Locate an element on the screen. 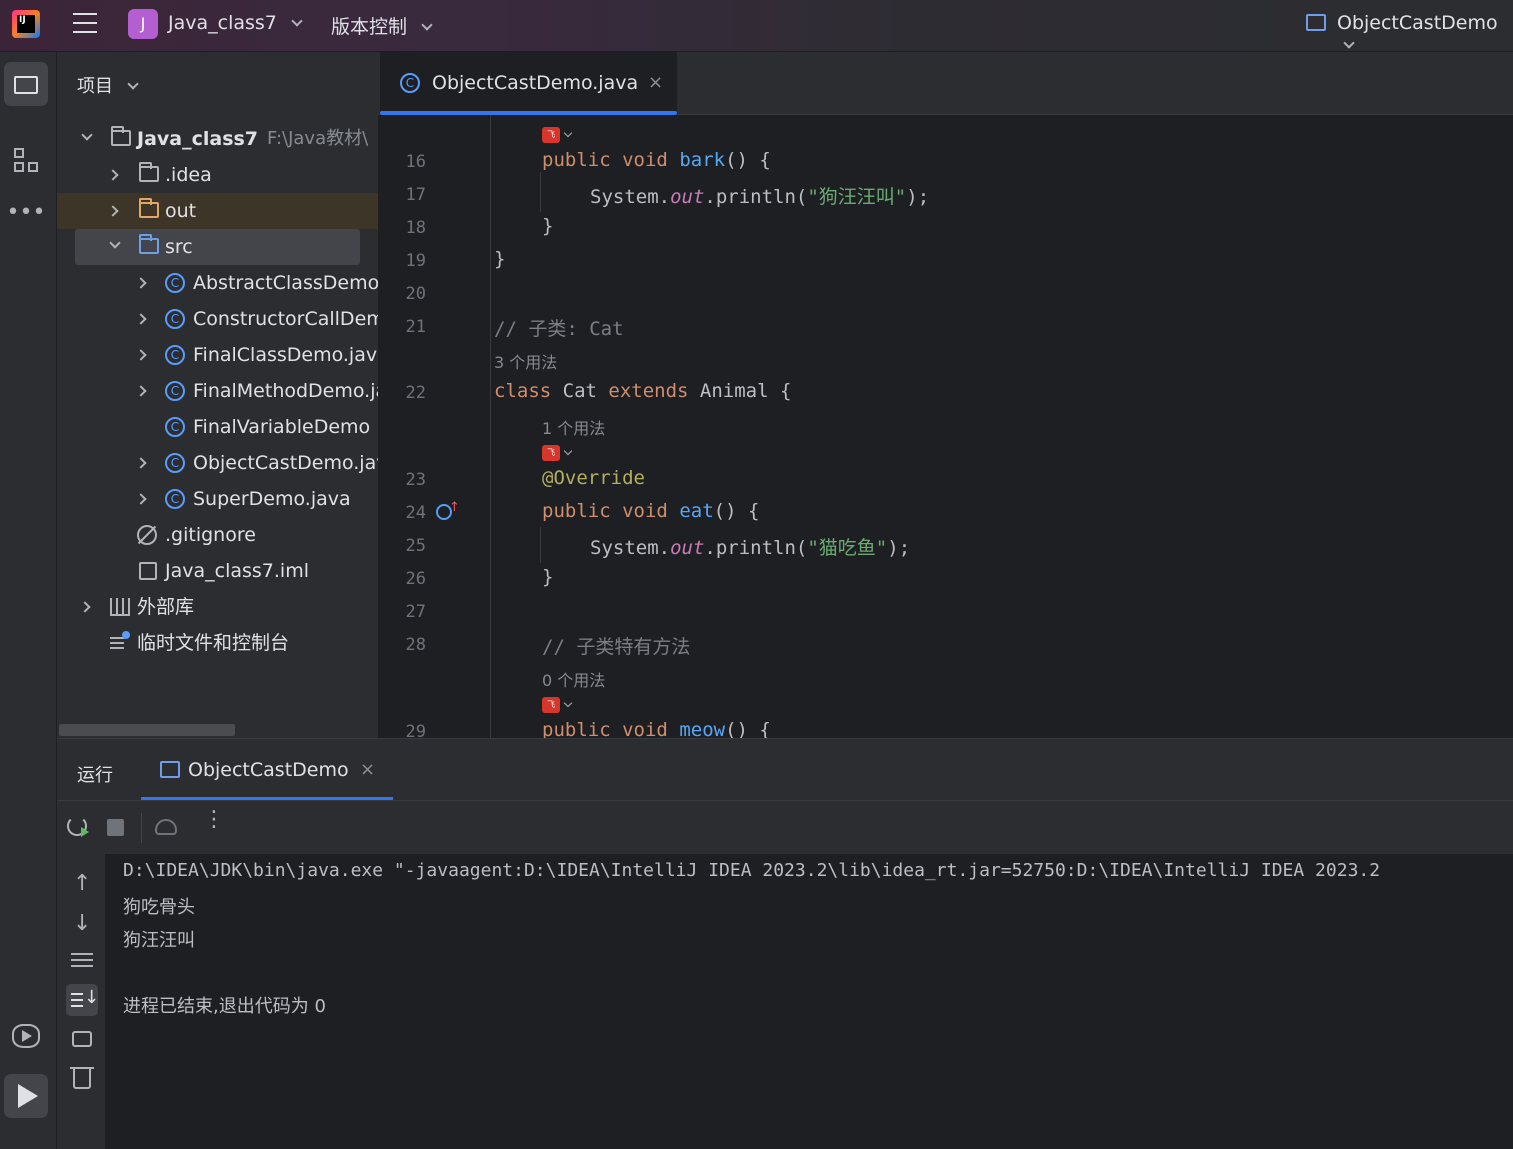  chevron-right-icon is located at coordinates (113, 175).